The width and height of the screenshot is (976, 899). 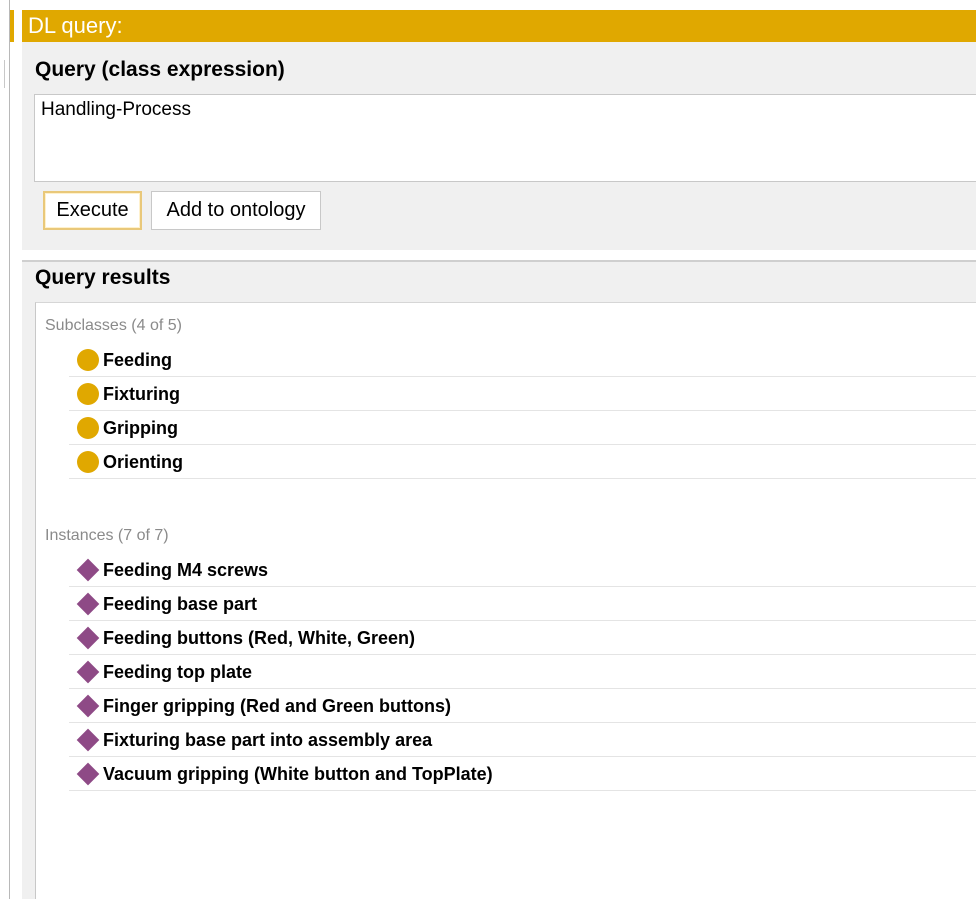 What do you see at coordinates (522, 360) in the screenshot?
I see `subclass-item: Feeding` at bounding box center [522, 360].